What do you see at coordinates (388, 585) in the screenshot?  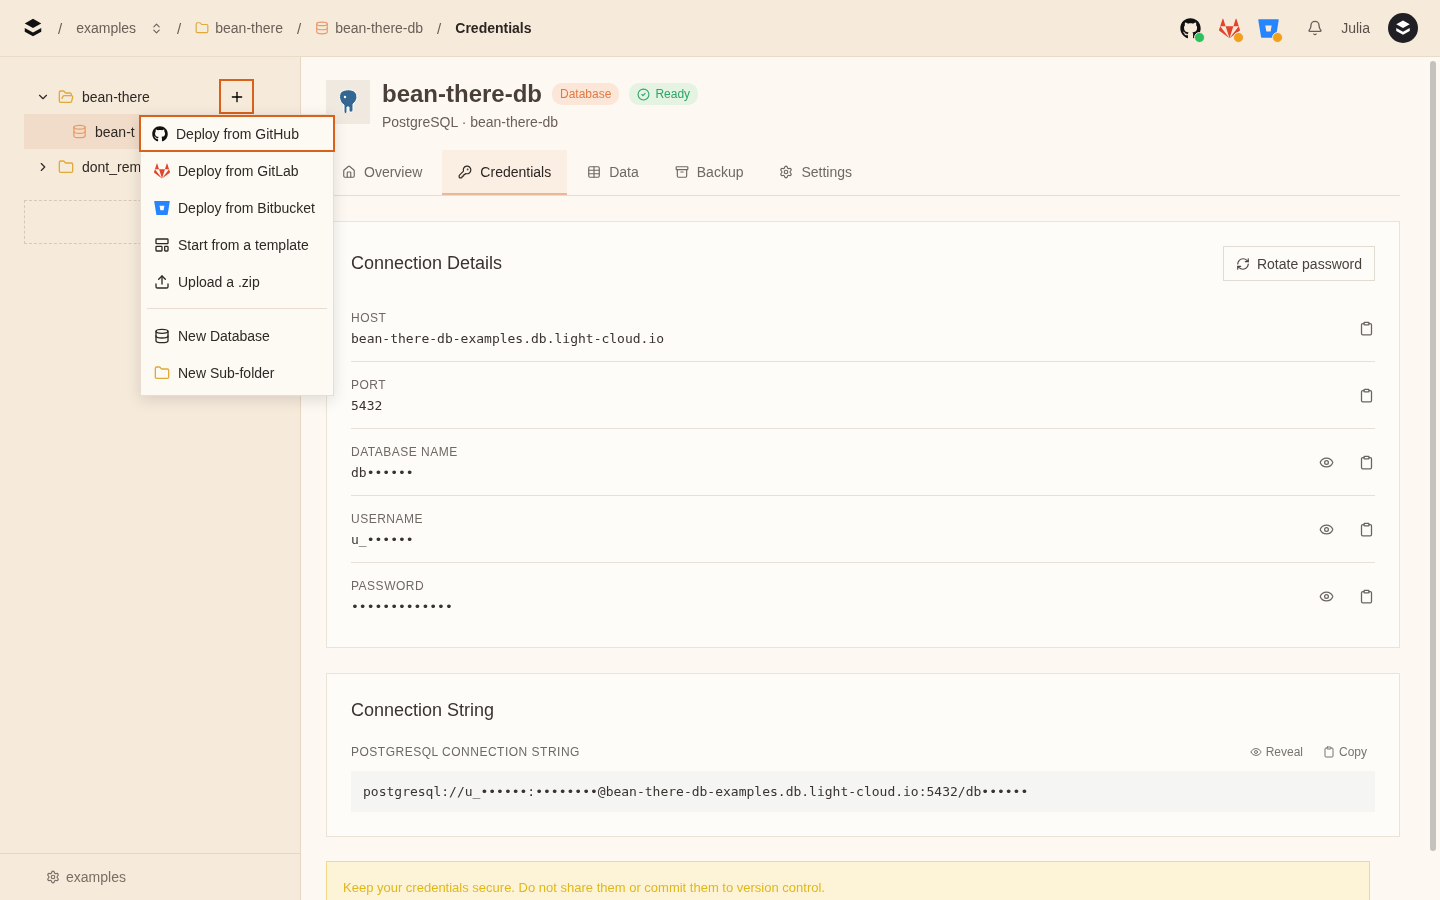 I see `field-label: PASSWORD` at bounding box center [388, 585].